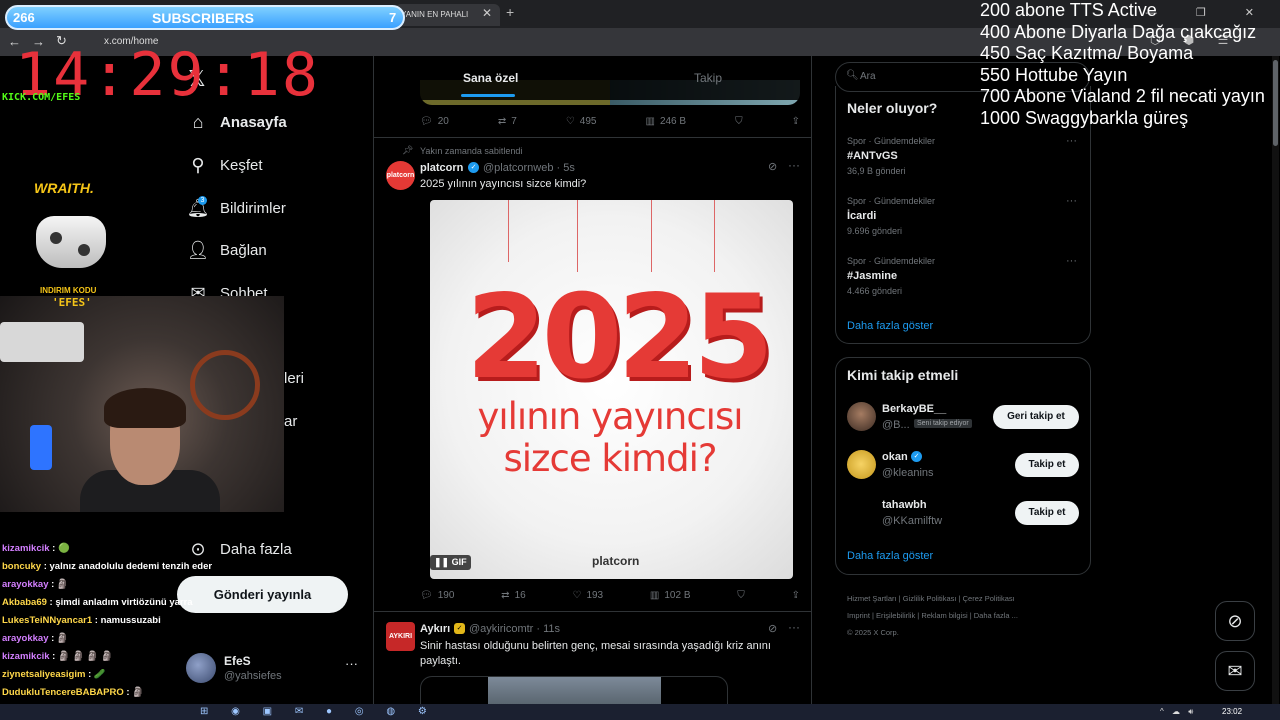 The image size is (1280, 720). I want to click on views-button: ▥ 246 B, so click(665, 121).